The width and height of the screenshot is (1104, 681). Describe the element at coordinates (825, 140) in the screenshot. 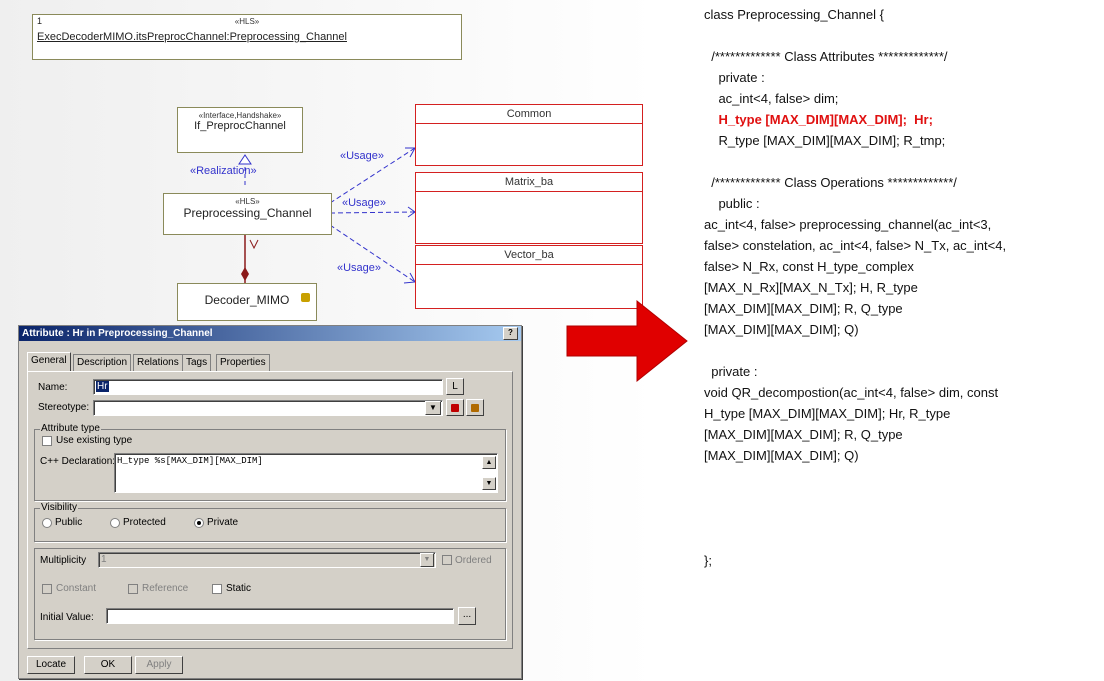

I see `code-line: R_type [MAX_DIM][MAX_DIM]; R_tmp;` at that location.